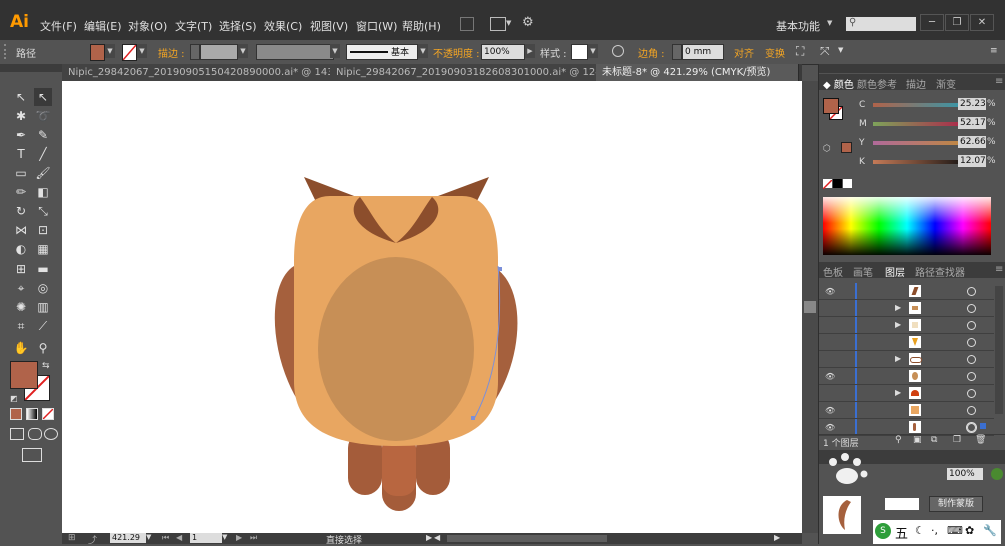 Image resolution: width=1005 pixels, height=546 pixels. I want to click on align-link: 对齐, so click(744, 52).